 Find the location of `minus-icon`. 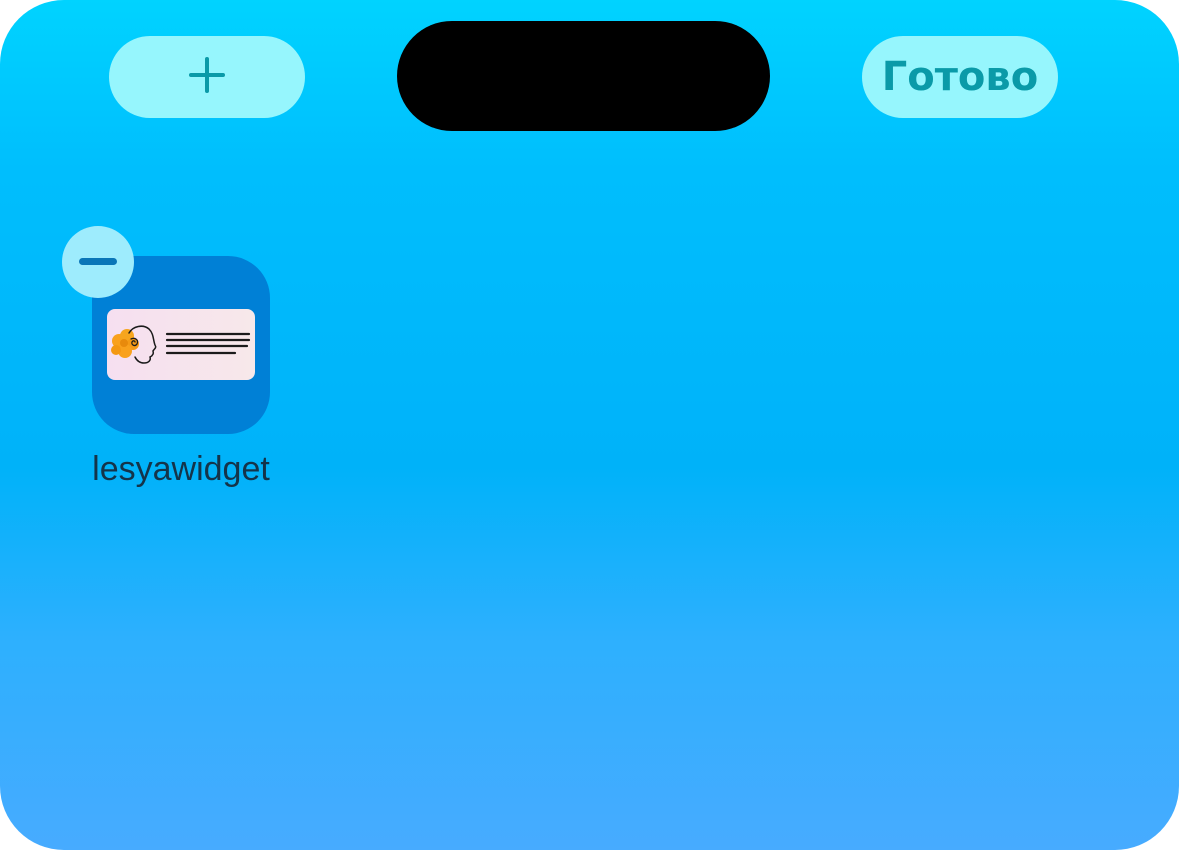

minus-icon is located at coordinates (98, 262).